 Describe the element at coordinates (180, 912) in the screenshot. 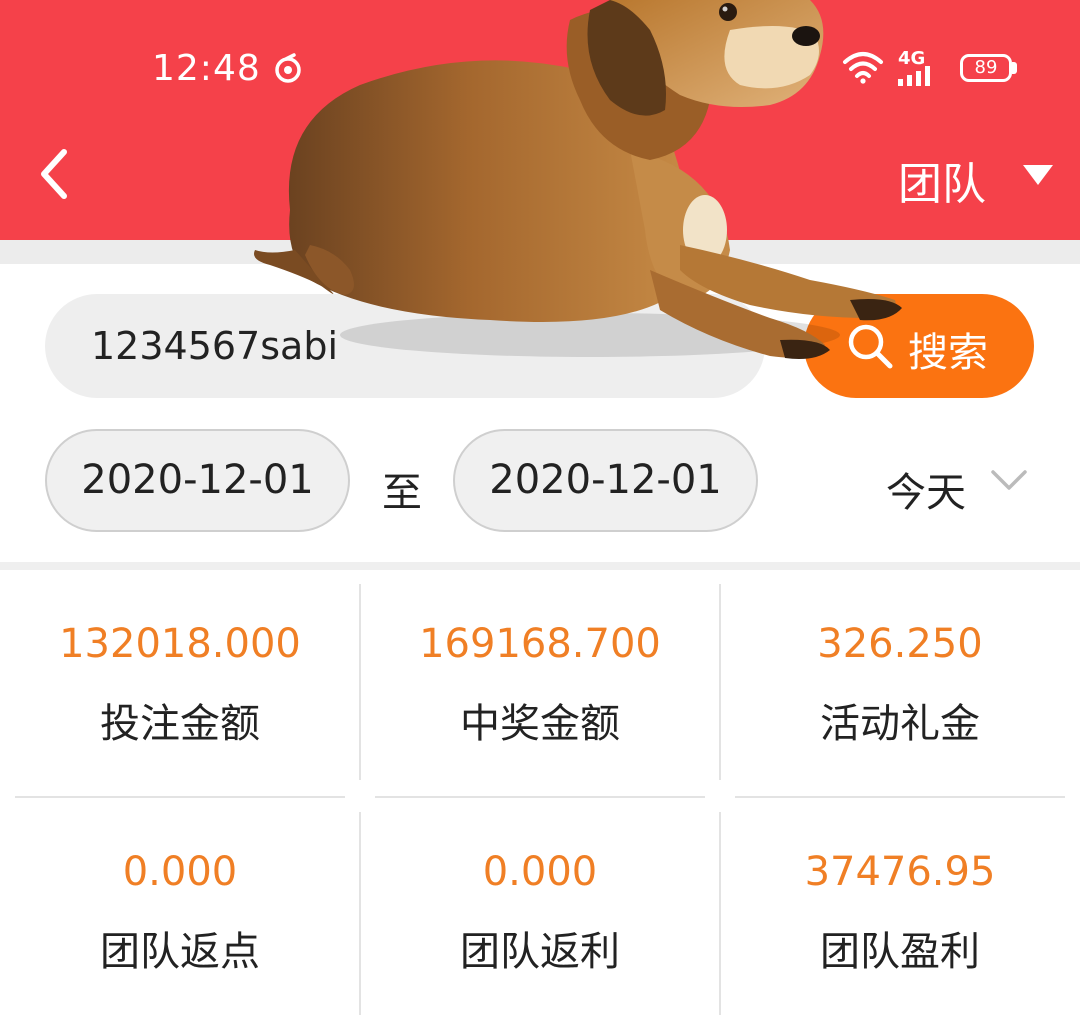

I see `stat-team-rebate-points: 0.000 团队返点` at that location.